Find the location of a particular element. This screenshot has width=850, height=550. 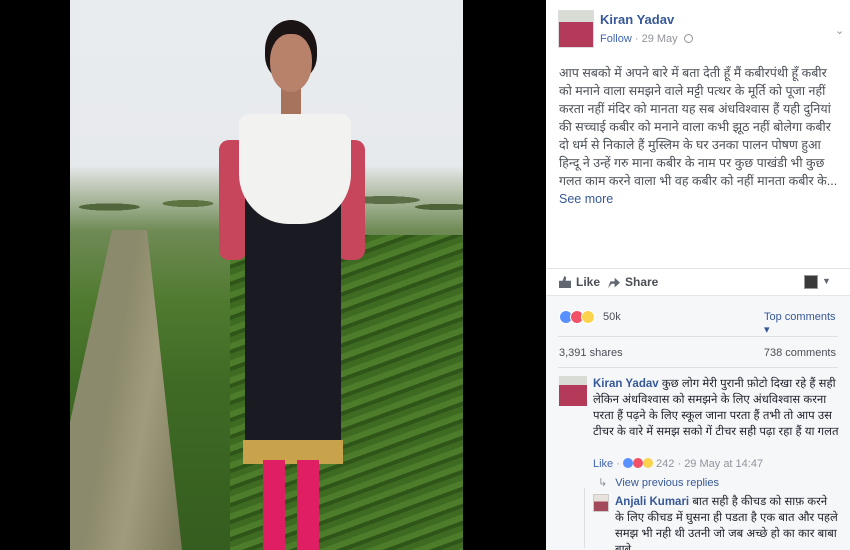

comment-timestamp: · 29 May at 14:47 is located at coordinates (720, 464).